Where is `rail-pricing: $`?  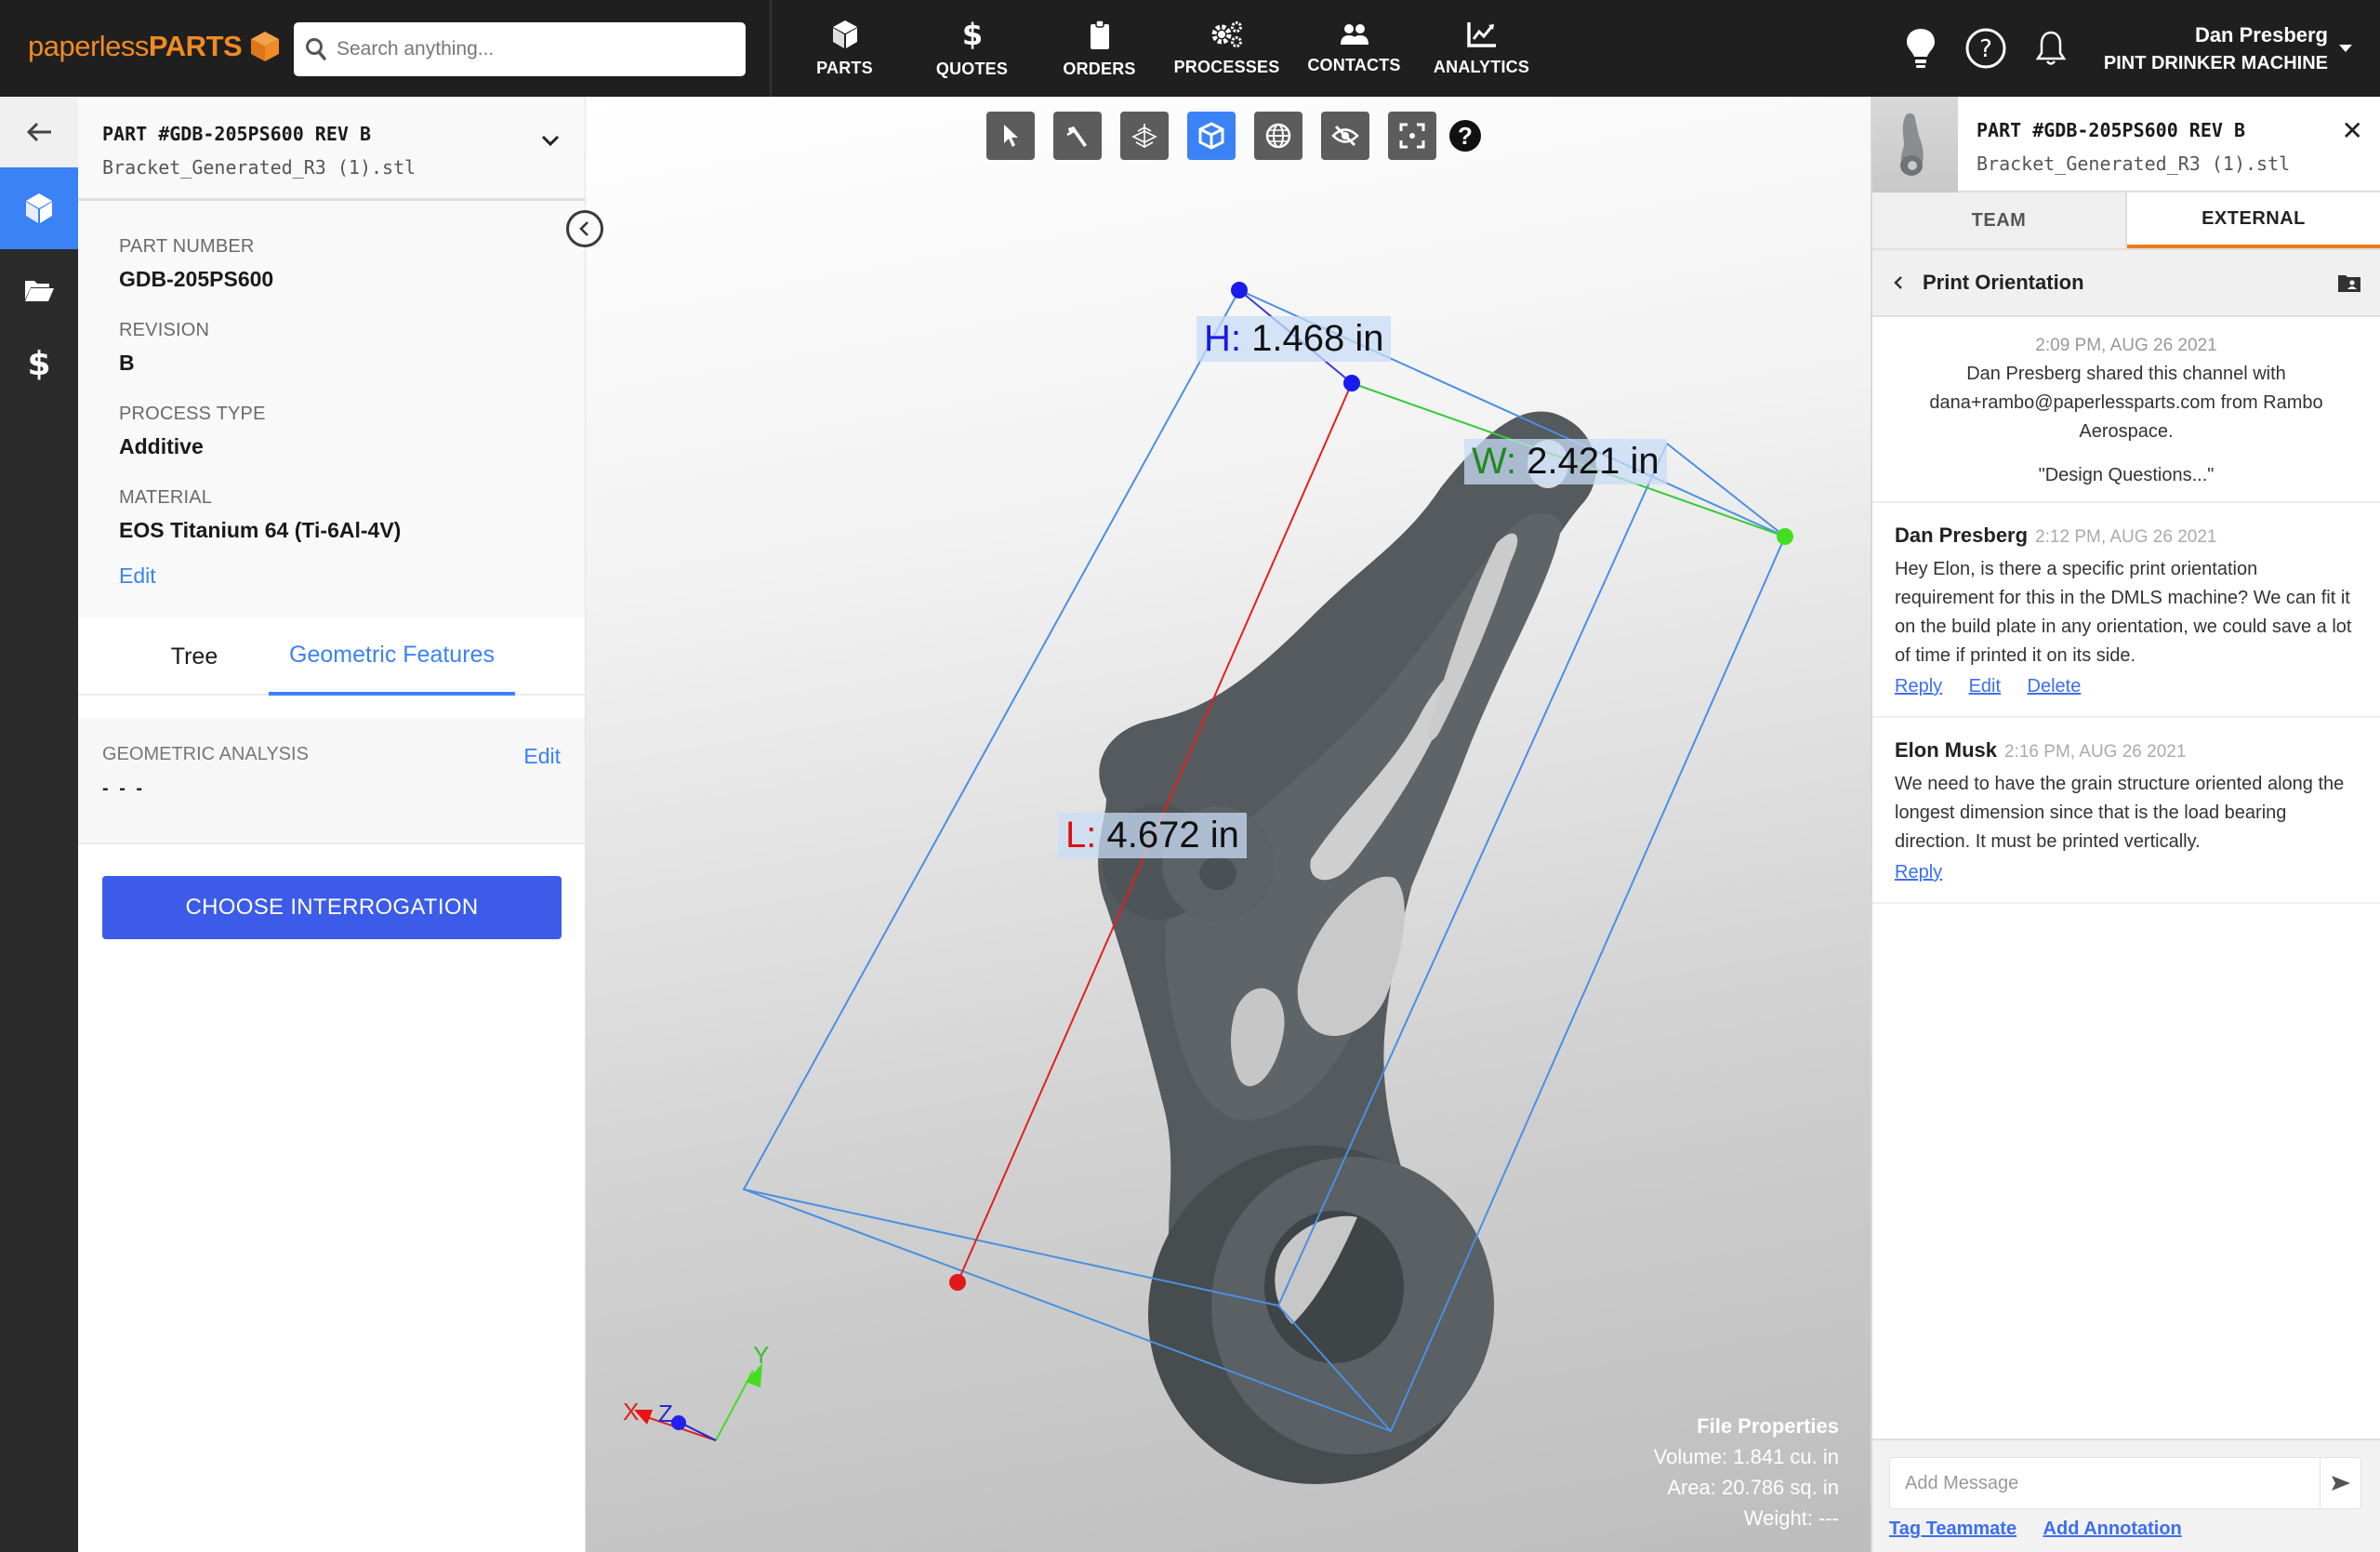 rail-pricing: $ is located at coordinates (39, 363).